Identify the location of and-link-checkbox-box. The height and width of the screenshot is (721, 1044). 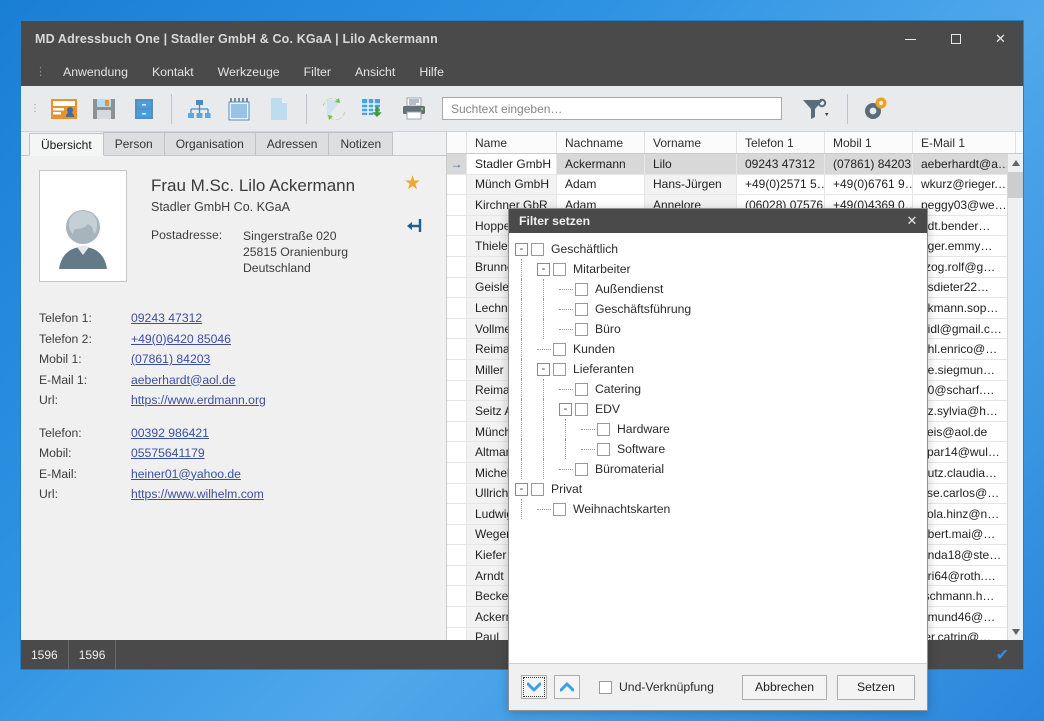
(605, 687).